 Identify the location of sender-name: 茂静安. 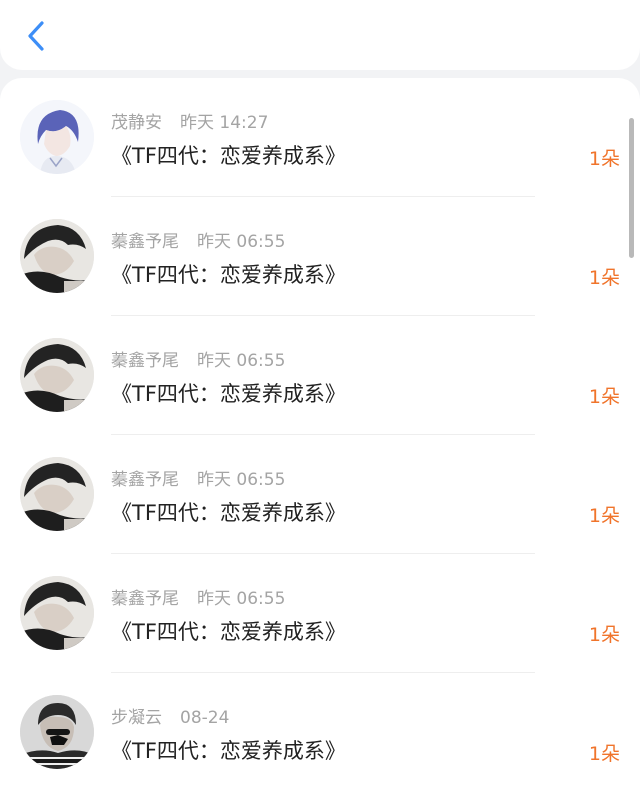
(136, 123).